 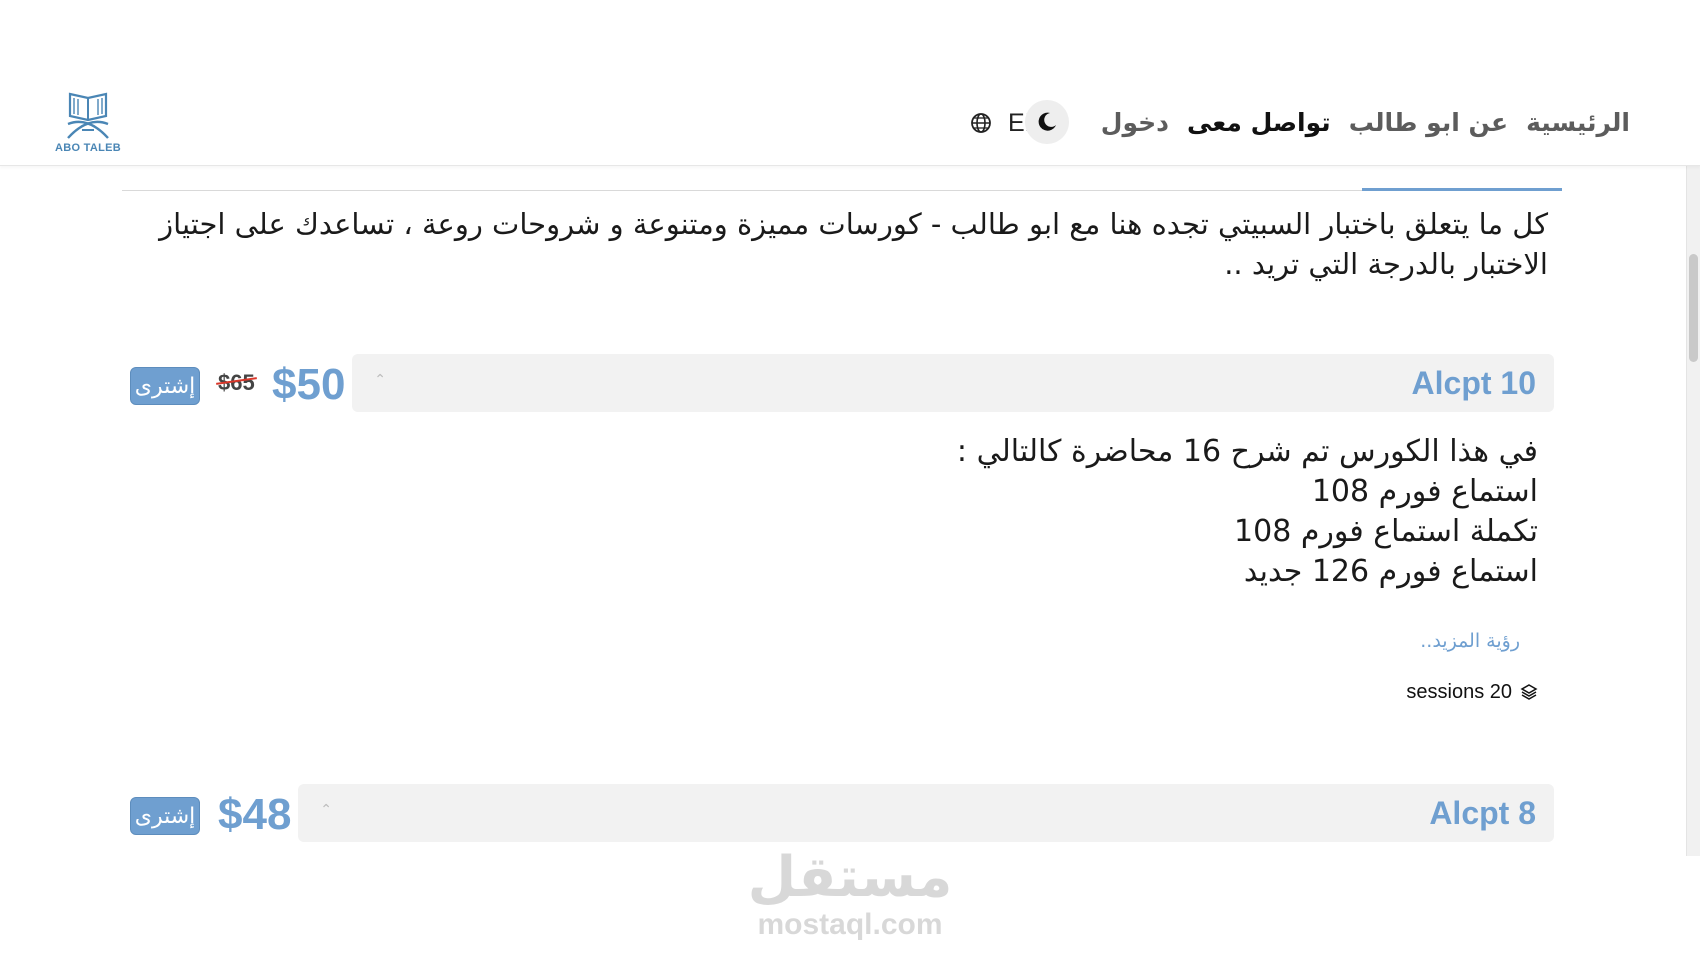 What do you see at coordinates (1428, 122) in the screenshot?
I see `nav-about: عن ابو طالب` at bounding box center [1428, 122].